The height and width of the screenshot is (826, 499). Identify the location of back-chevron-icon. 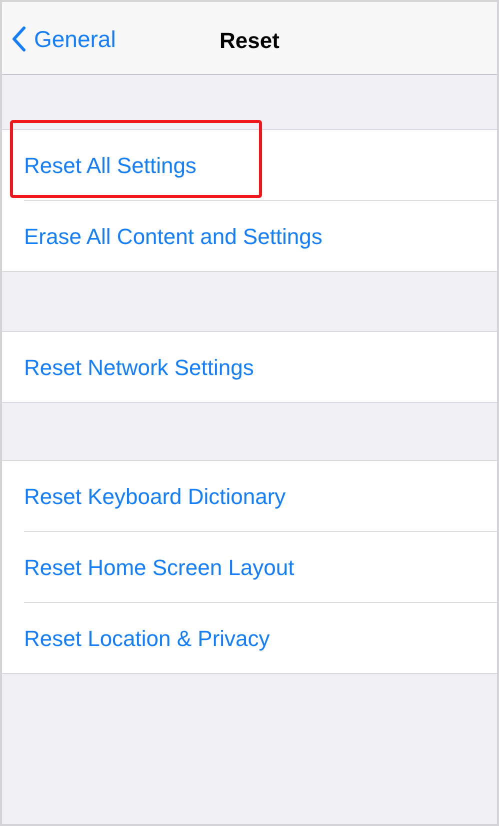
(19, 39).